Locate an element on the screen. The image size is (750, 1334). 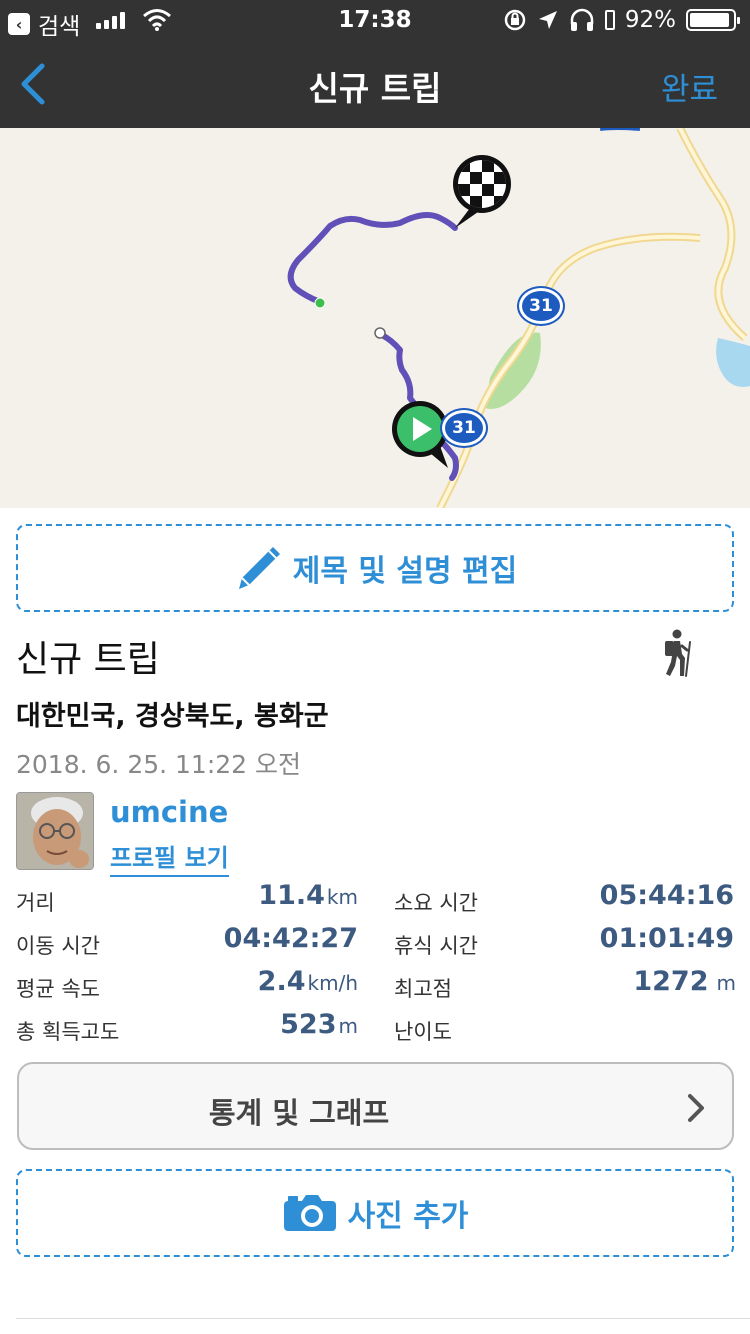
done-button: 완료 is located at coordinates (689, 86).